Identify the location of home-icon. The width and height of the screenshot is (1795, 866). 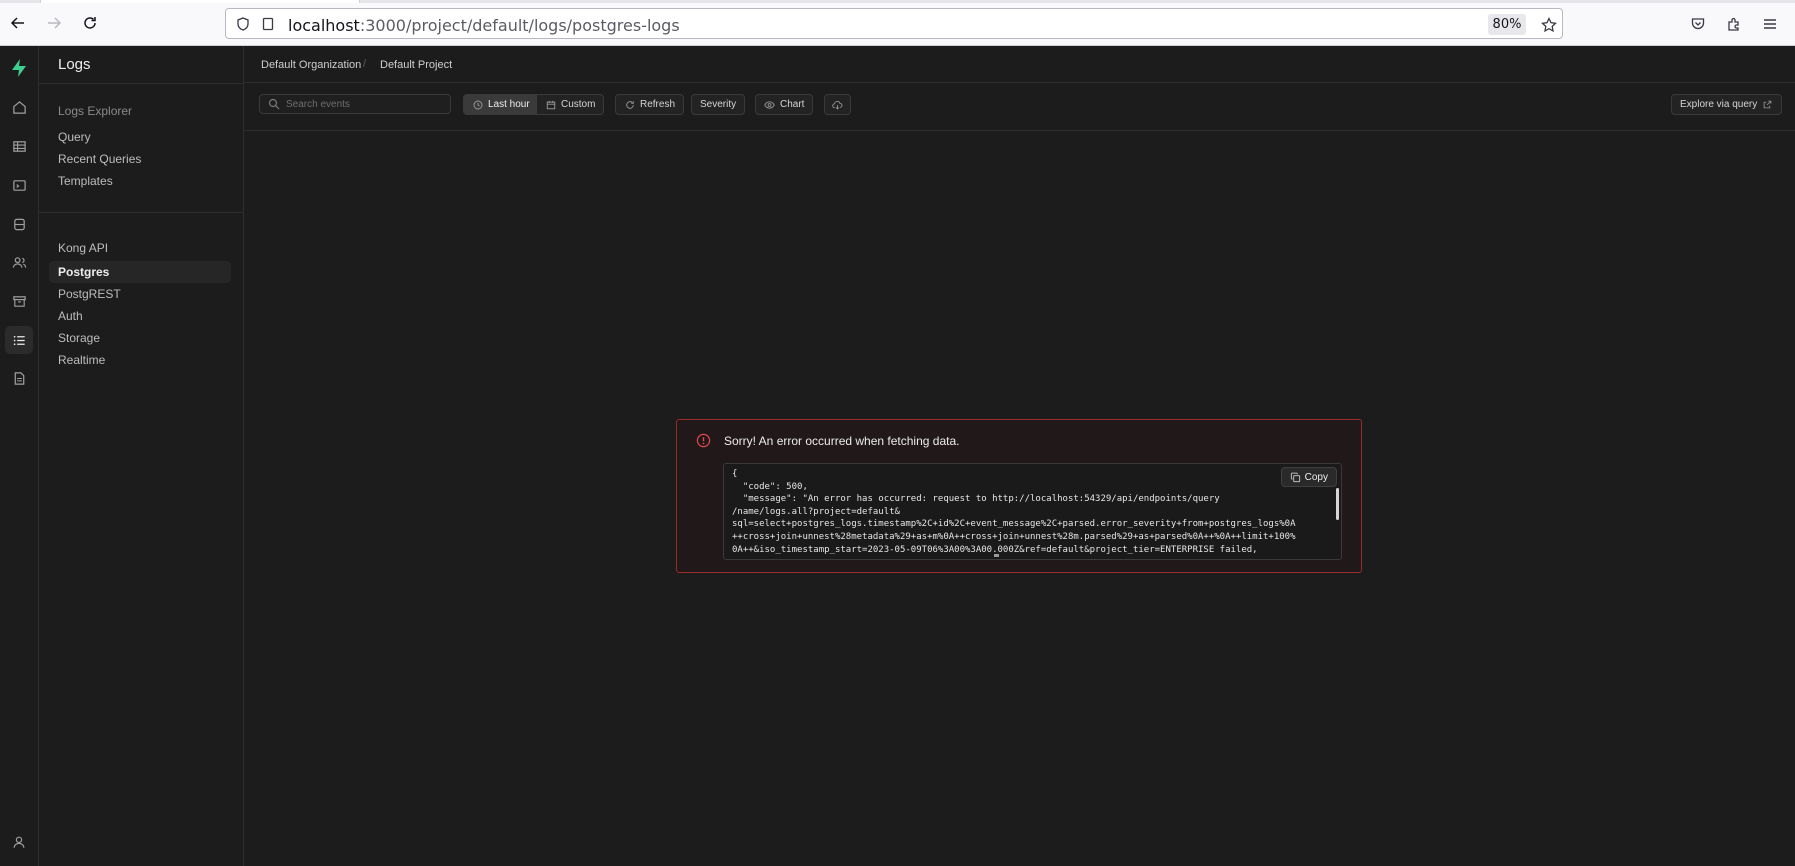
(19, 107).